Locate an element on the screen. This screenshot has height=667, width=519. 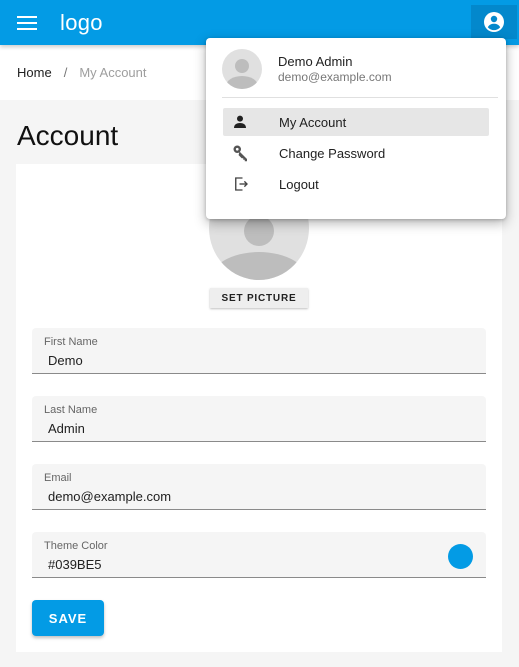
dropdown-avatar is located at coordinates (242, 69).